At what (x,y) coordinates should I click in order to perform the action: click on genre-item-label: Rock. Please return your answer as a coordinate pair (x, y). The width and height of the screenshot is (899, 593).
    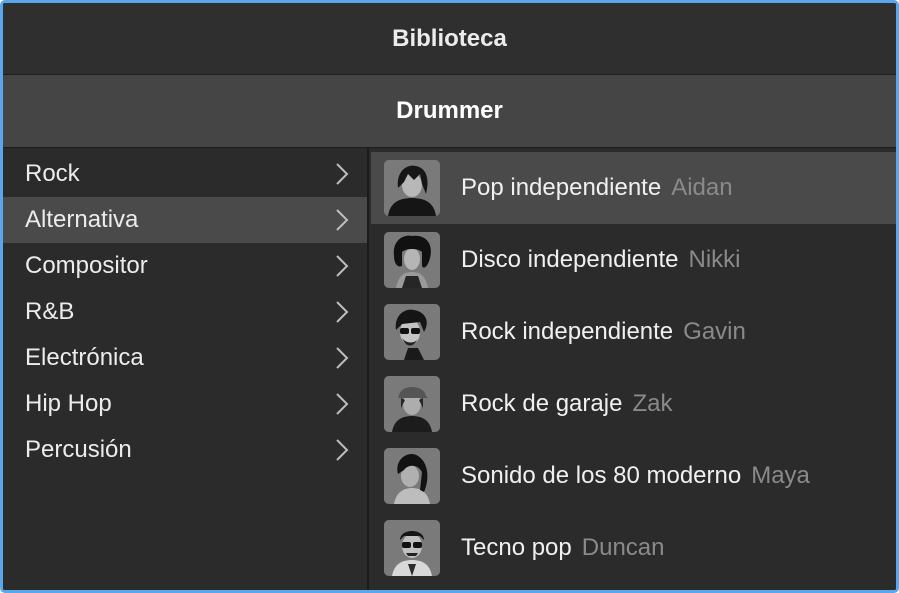
    Looking at the image, I should click on (52, 173).